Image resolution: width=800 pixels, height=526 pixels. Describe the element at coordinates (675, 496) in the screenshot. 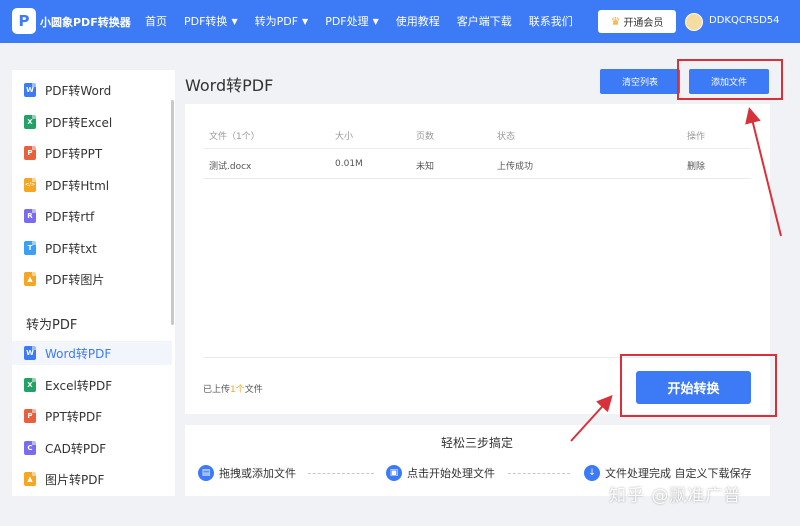

I see `watermark: 知乎 @飘准广普` at that location.